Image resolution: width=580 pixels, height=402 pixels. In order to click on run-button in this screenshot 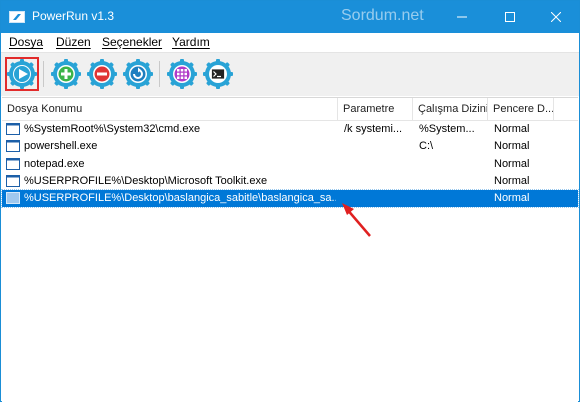, I will do `click(22, 74)`.